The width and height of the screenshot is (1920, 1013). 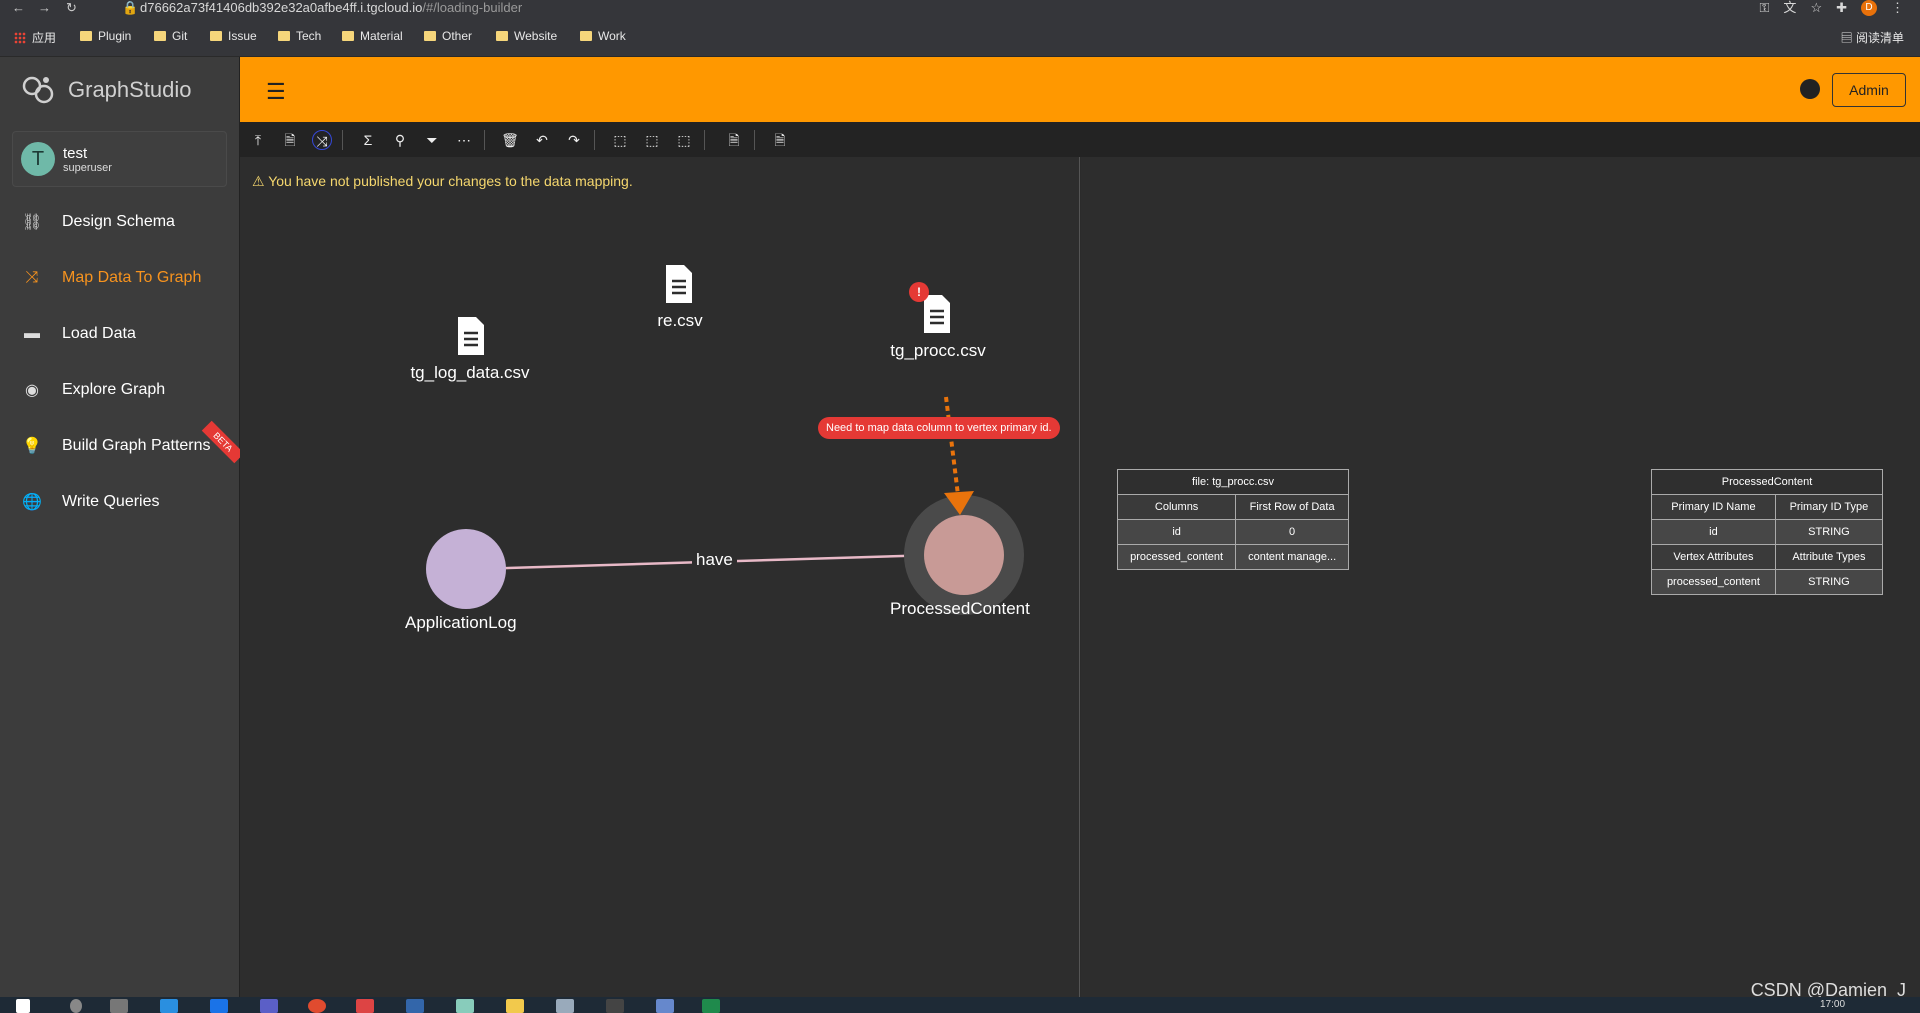 What do you see at coordinates (684, 140) in the screenshot?
I see `select-all-icon: ⬚` at bounding box center [684, 140].